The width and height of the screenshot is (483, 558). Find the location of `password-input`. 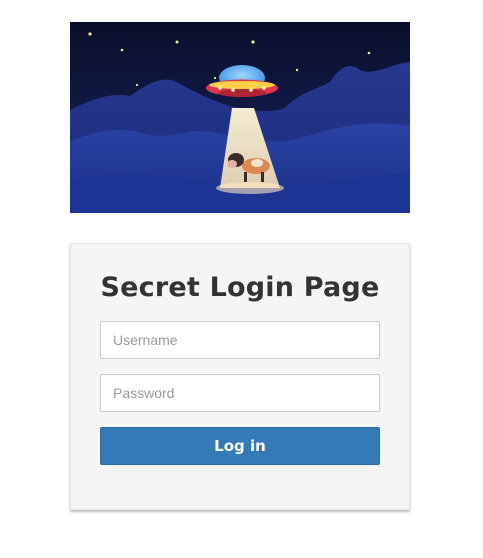

password-input is located at coordinates (240, 393).